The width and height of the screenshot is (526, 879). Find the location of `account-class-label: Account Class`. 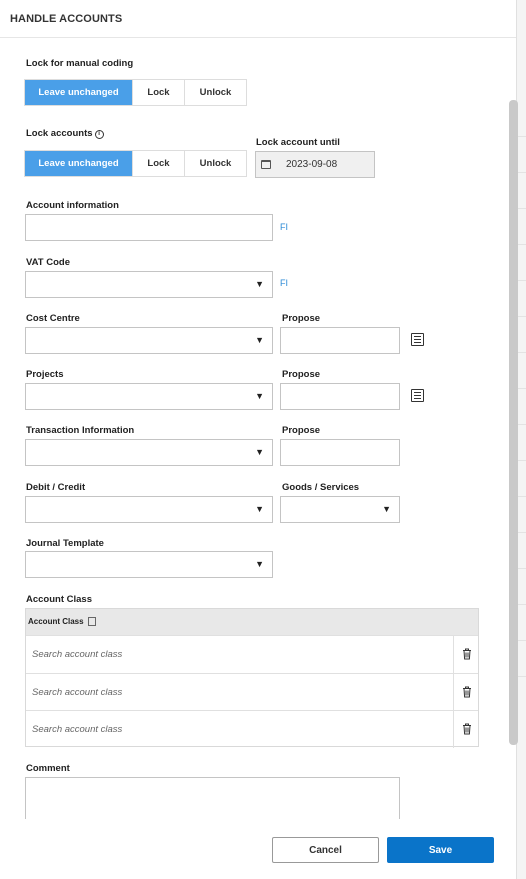

account-class-label: Account Class is located at coordinates (59, 599).